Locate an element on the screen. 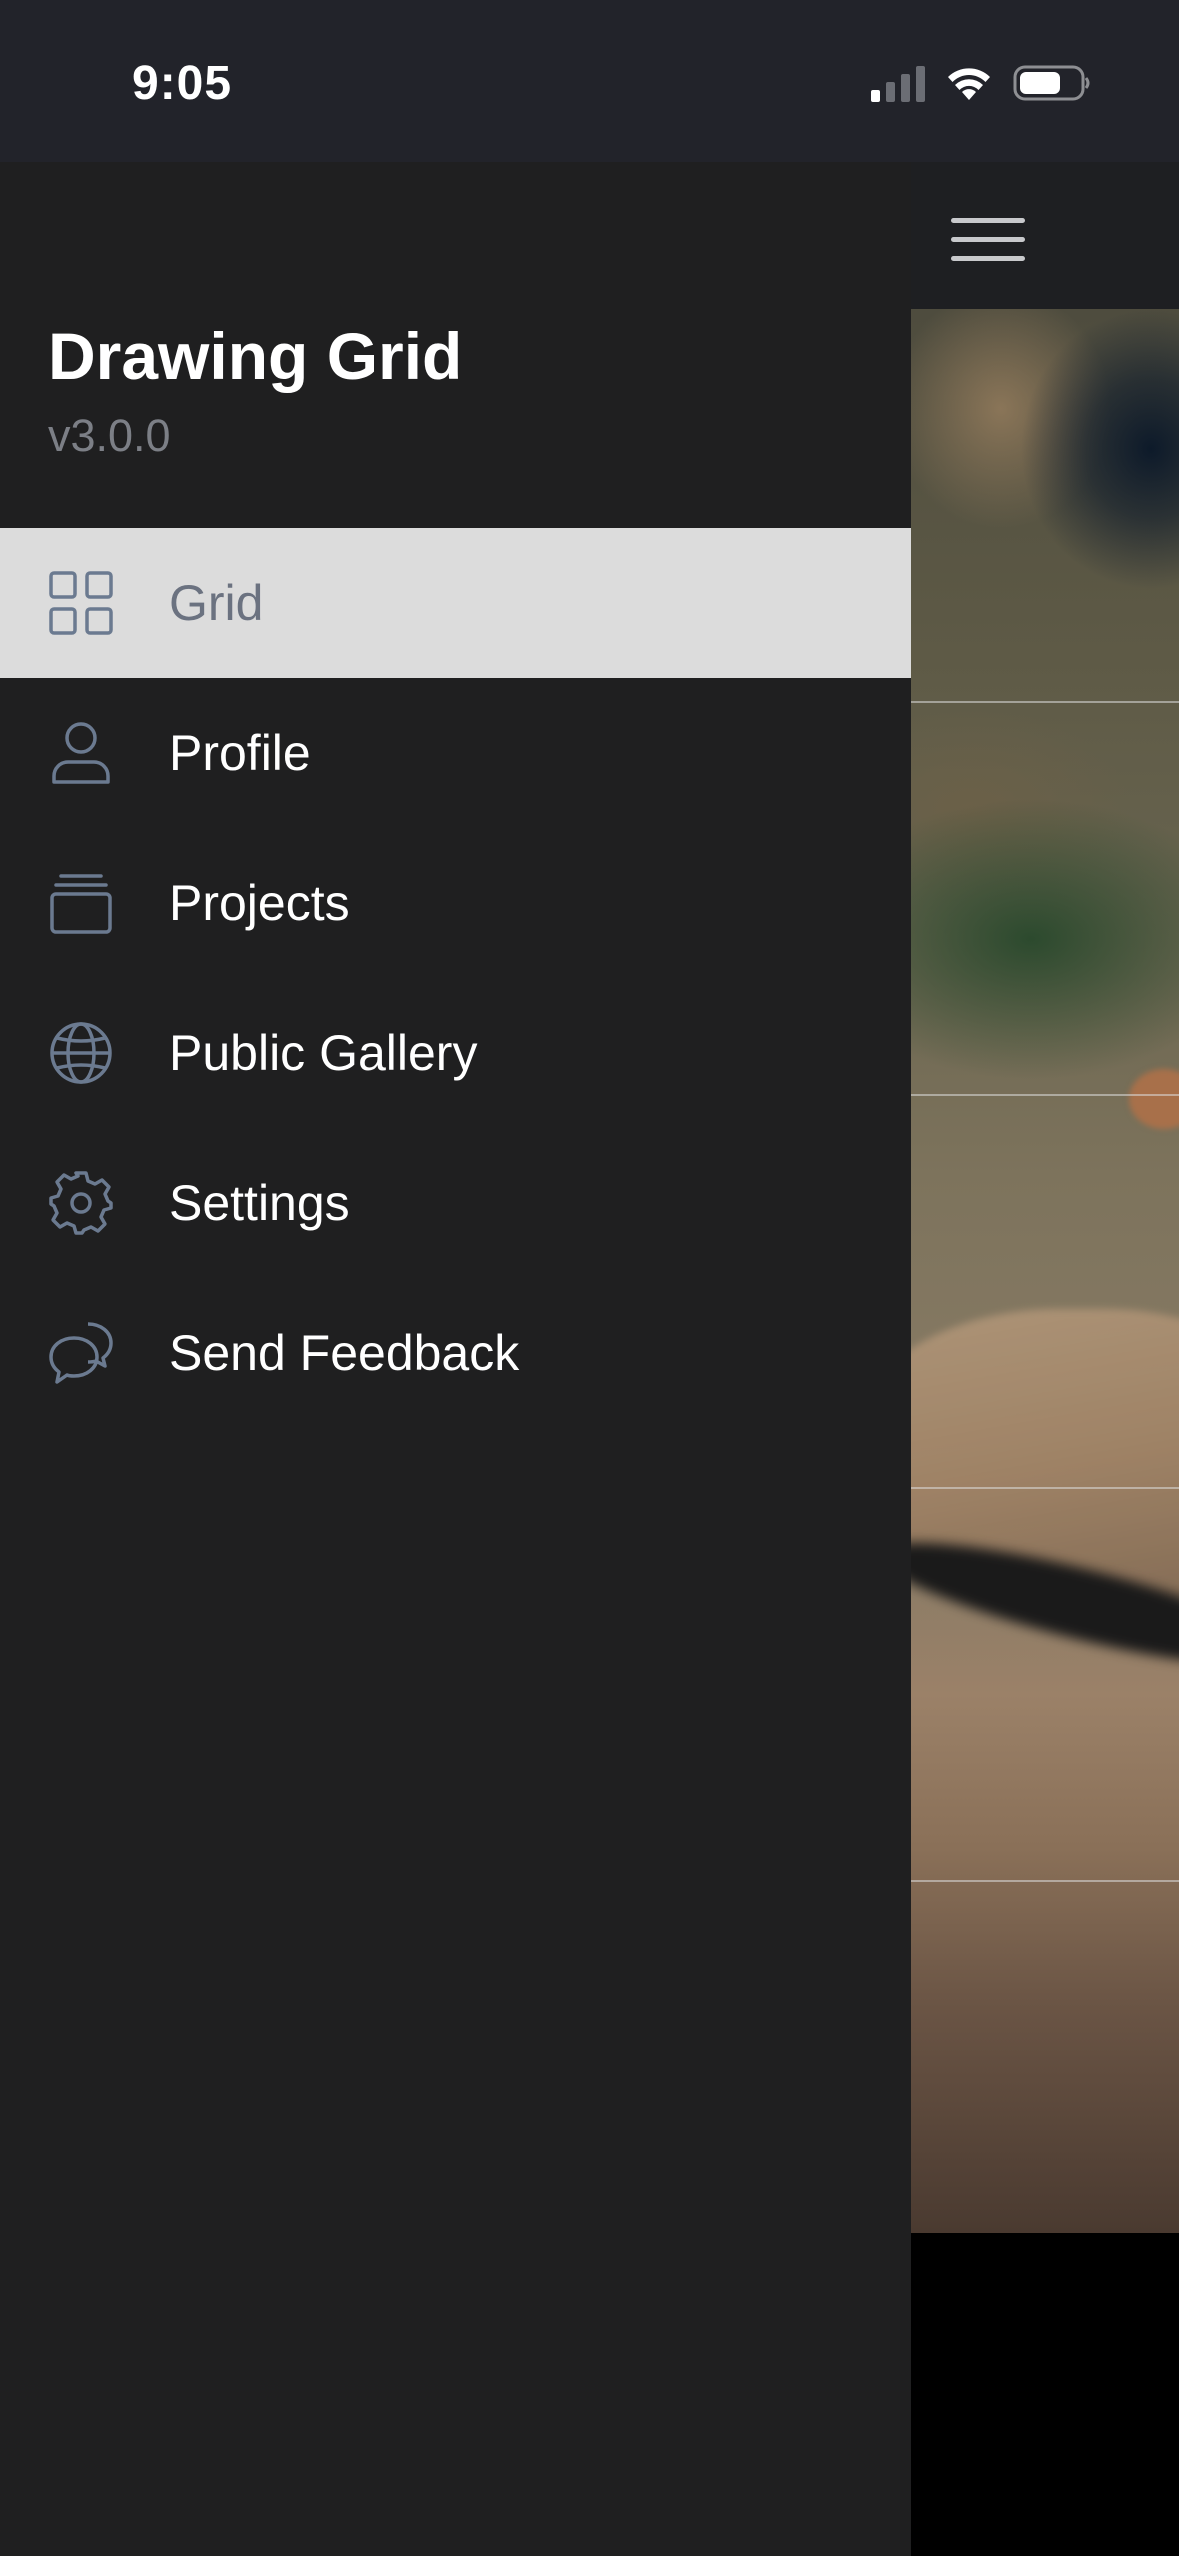  projects-icon is located at coordinates (81, 904).